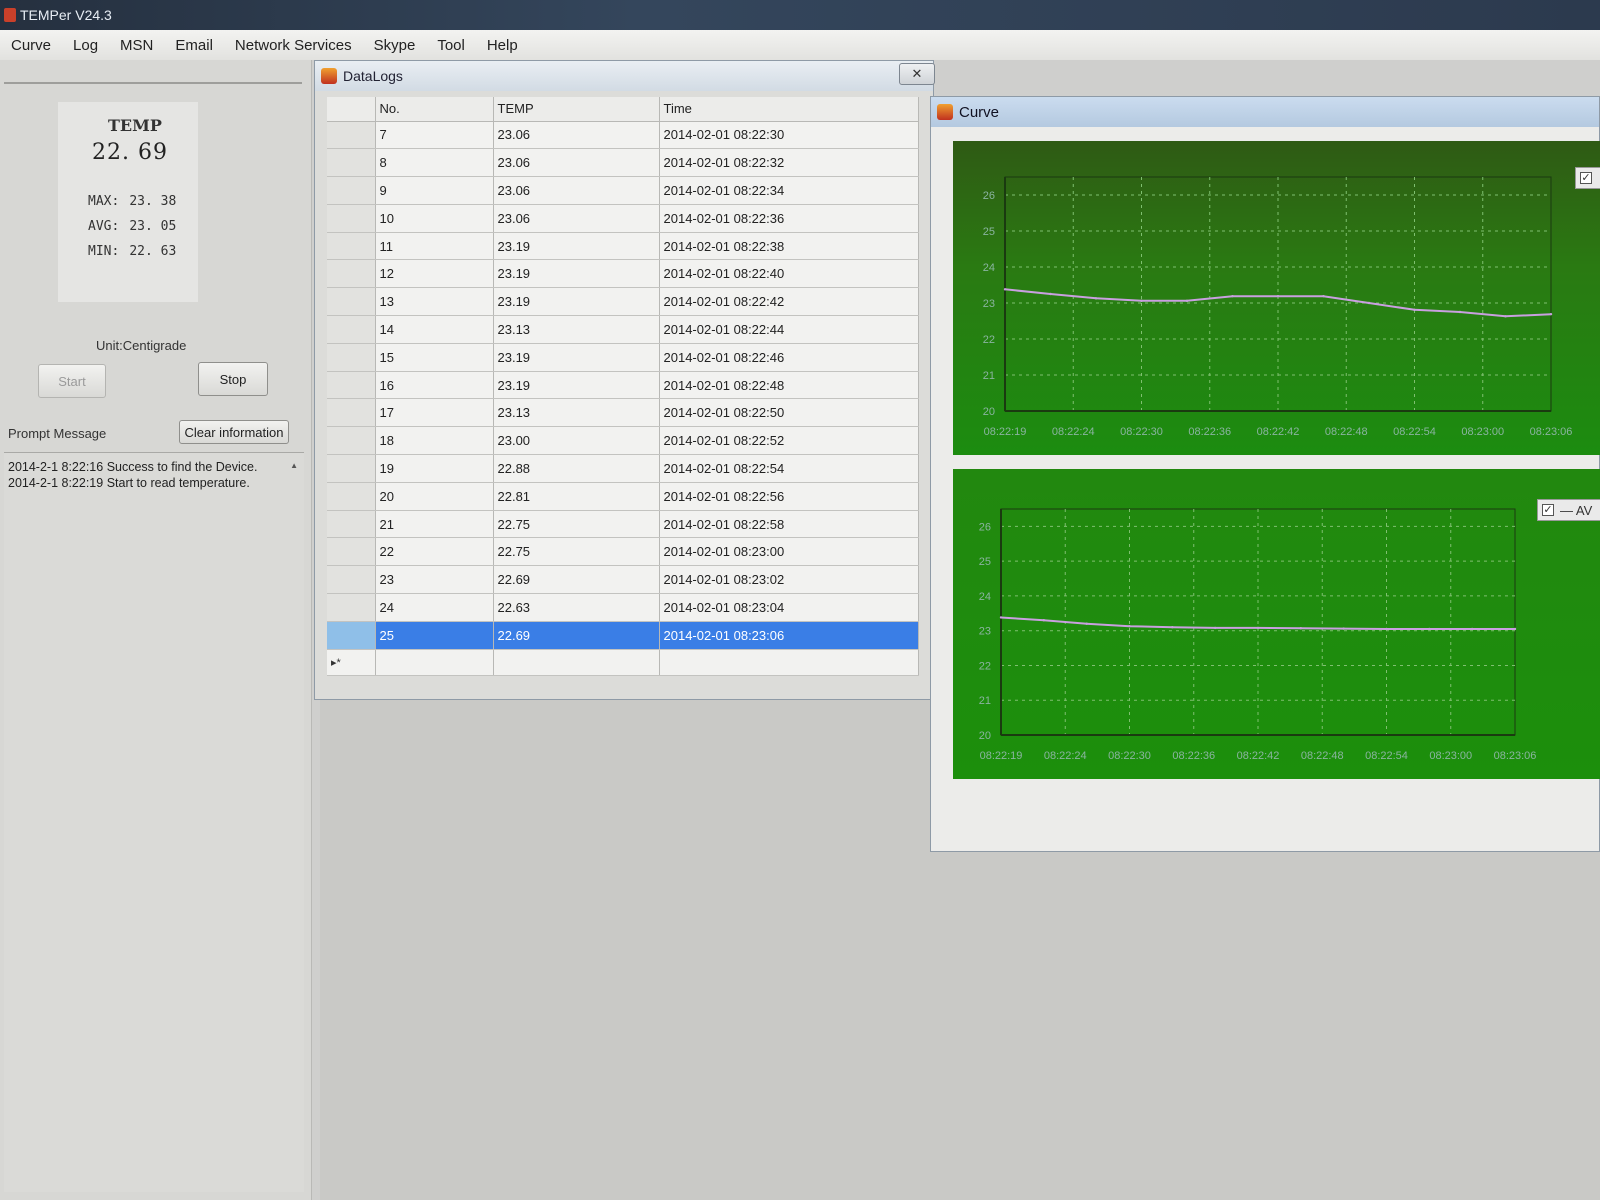 This screenshot has width=1600, height=1200. What do you see at coordinates (576, 441) in the screenshot?
I see `cell-temp: 23.00` at bounding box center [576, 441].